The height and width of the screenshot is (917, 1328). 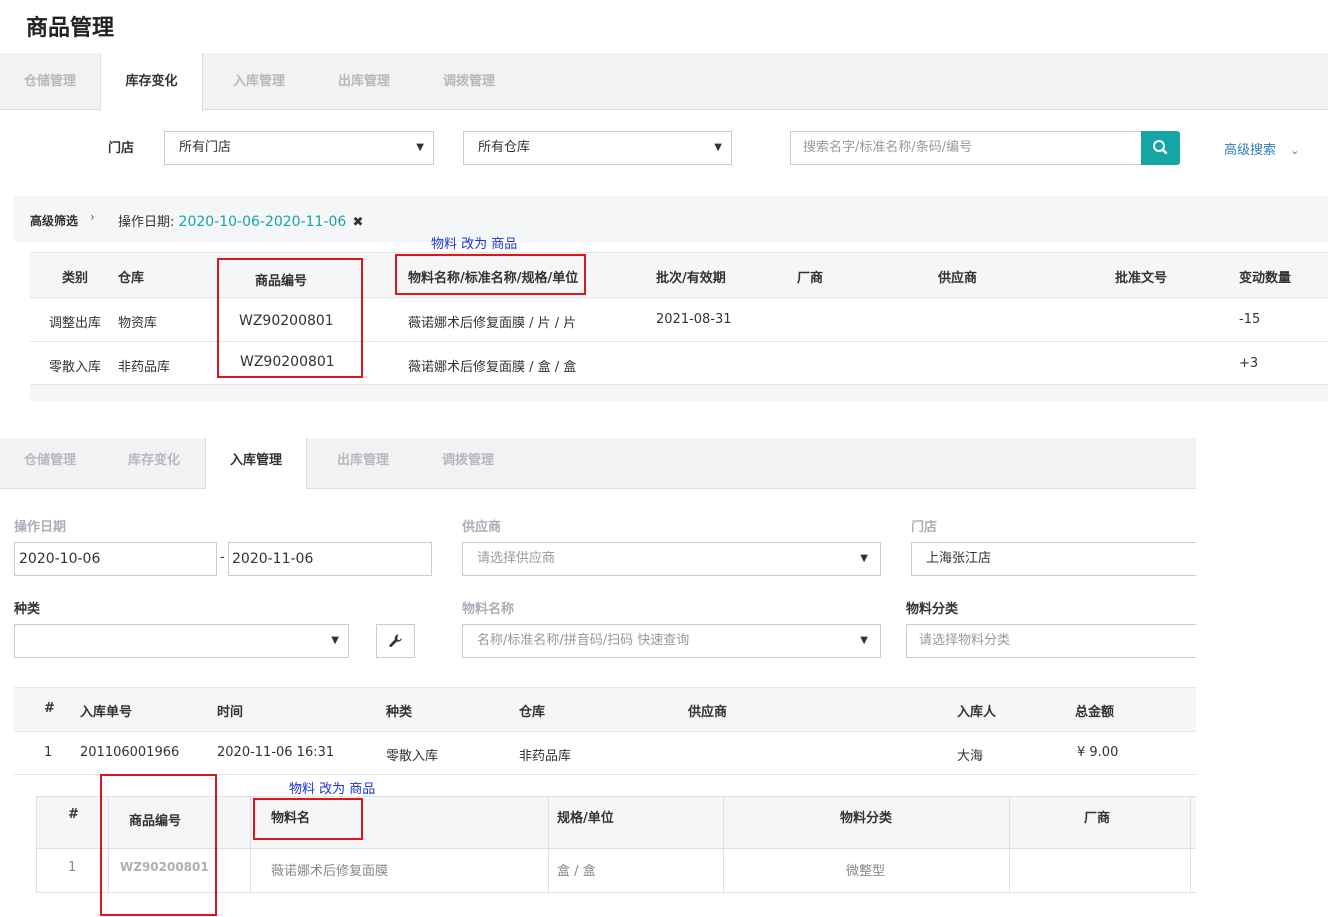 What do you see at coordinates (299, 148) in the screenshot?
I see `store-select: 所有门店 ▼` at bounding box center [299, 148].